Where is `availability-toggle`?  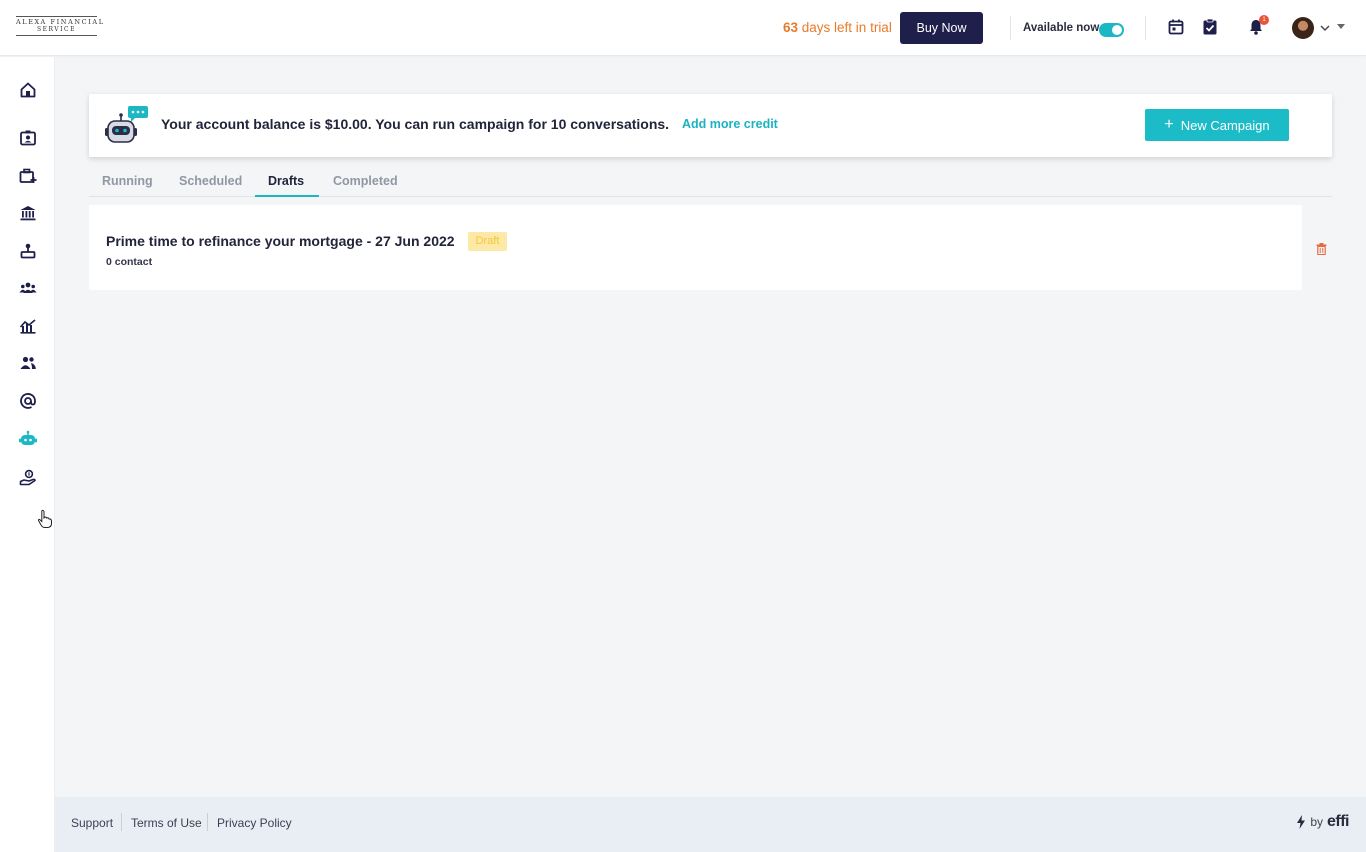
availability-toggle is located at coordinates (1111, 30).